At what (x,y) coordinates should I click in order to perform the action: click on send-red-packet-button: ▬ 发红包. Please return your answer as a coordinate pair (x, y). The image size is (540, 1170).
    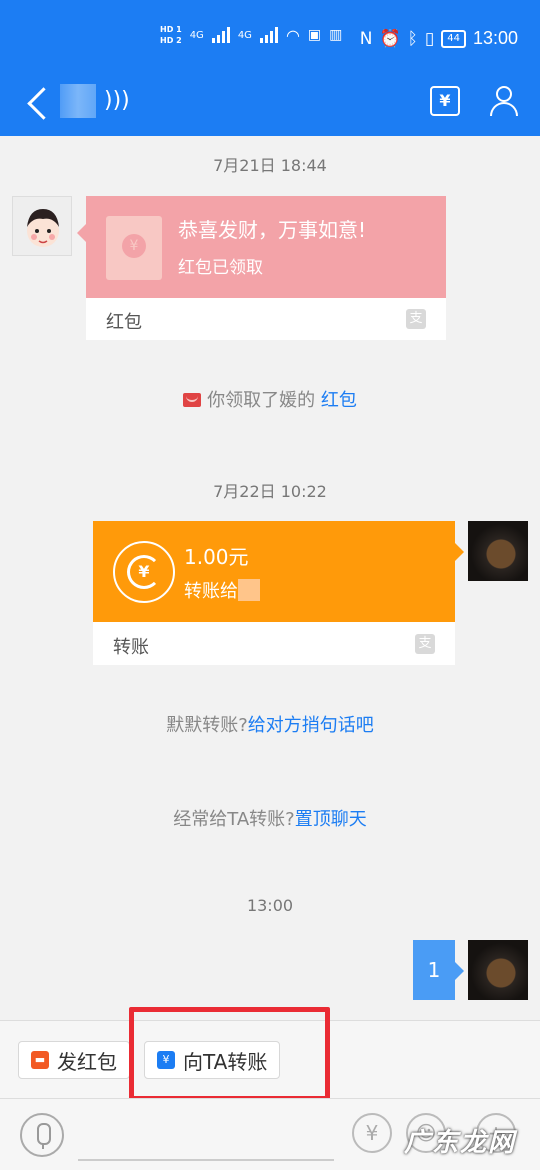
    Looking at the image, I should click on (74, 1060).